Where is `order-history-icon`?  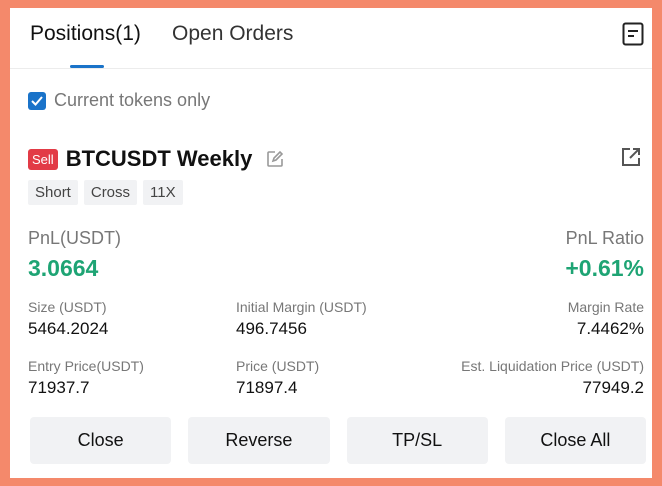
order-history-icon is located at coordinates (633, 34).